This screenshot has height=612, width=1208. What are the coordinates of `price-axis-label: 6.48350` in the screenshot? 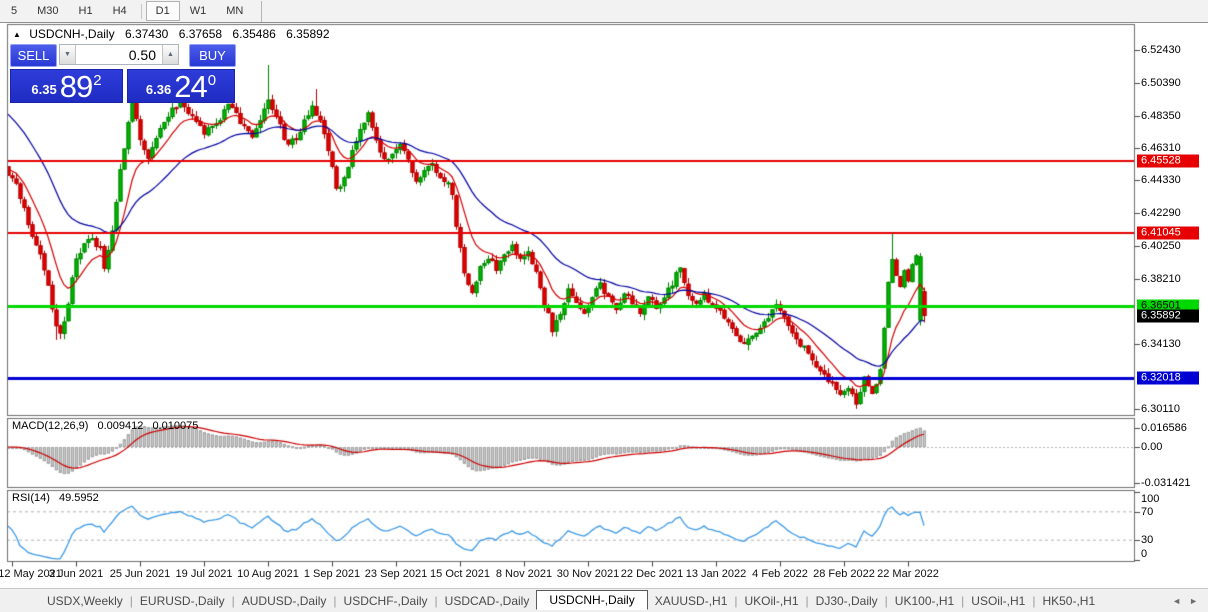 It's located at (1161, 115).